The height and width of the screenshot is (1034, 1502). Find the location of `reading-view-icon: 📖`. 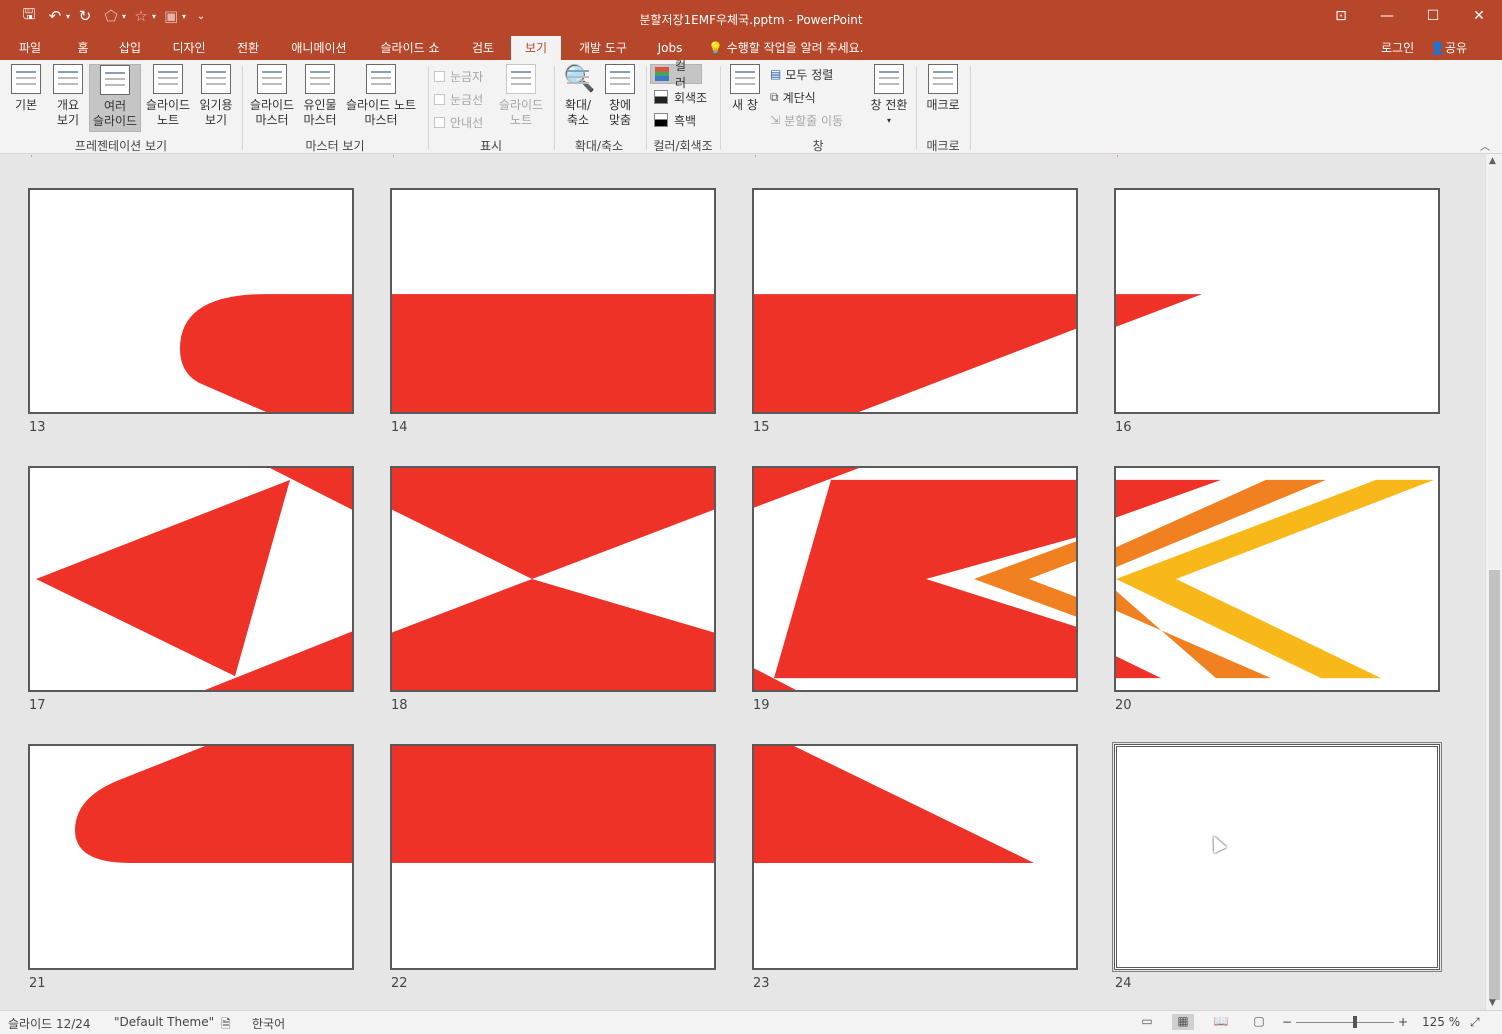

reading-view-icon: 📖 is located at coordinates (1221, 1022).